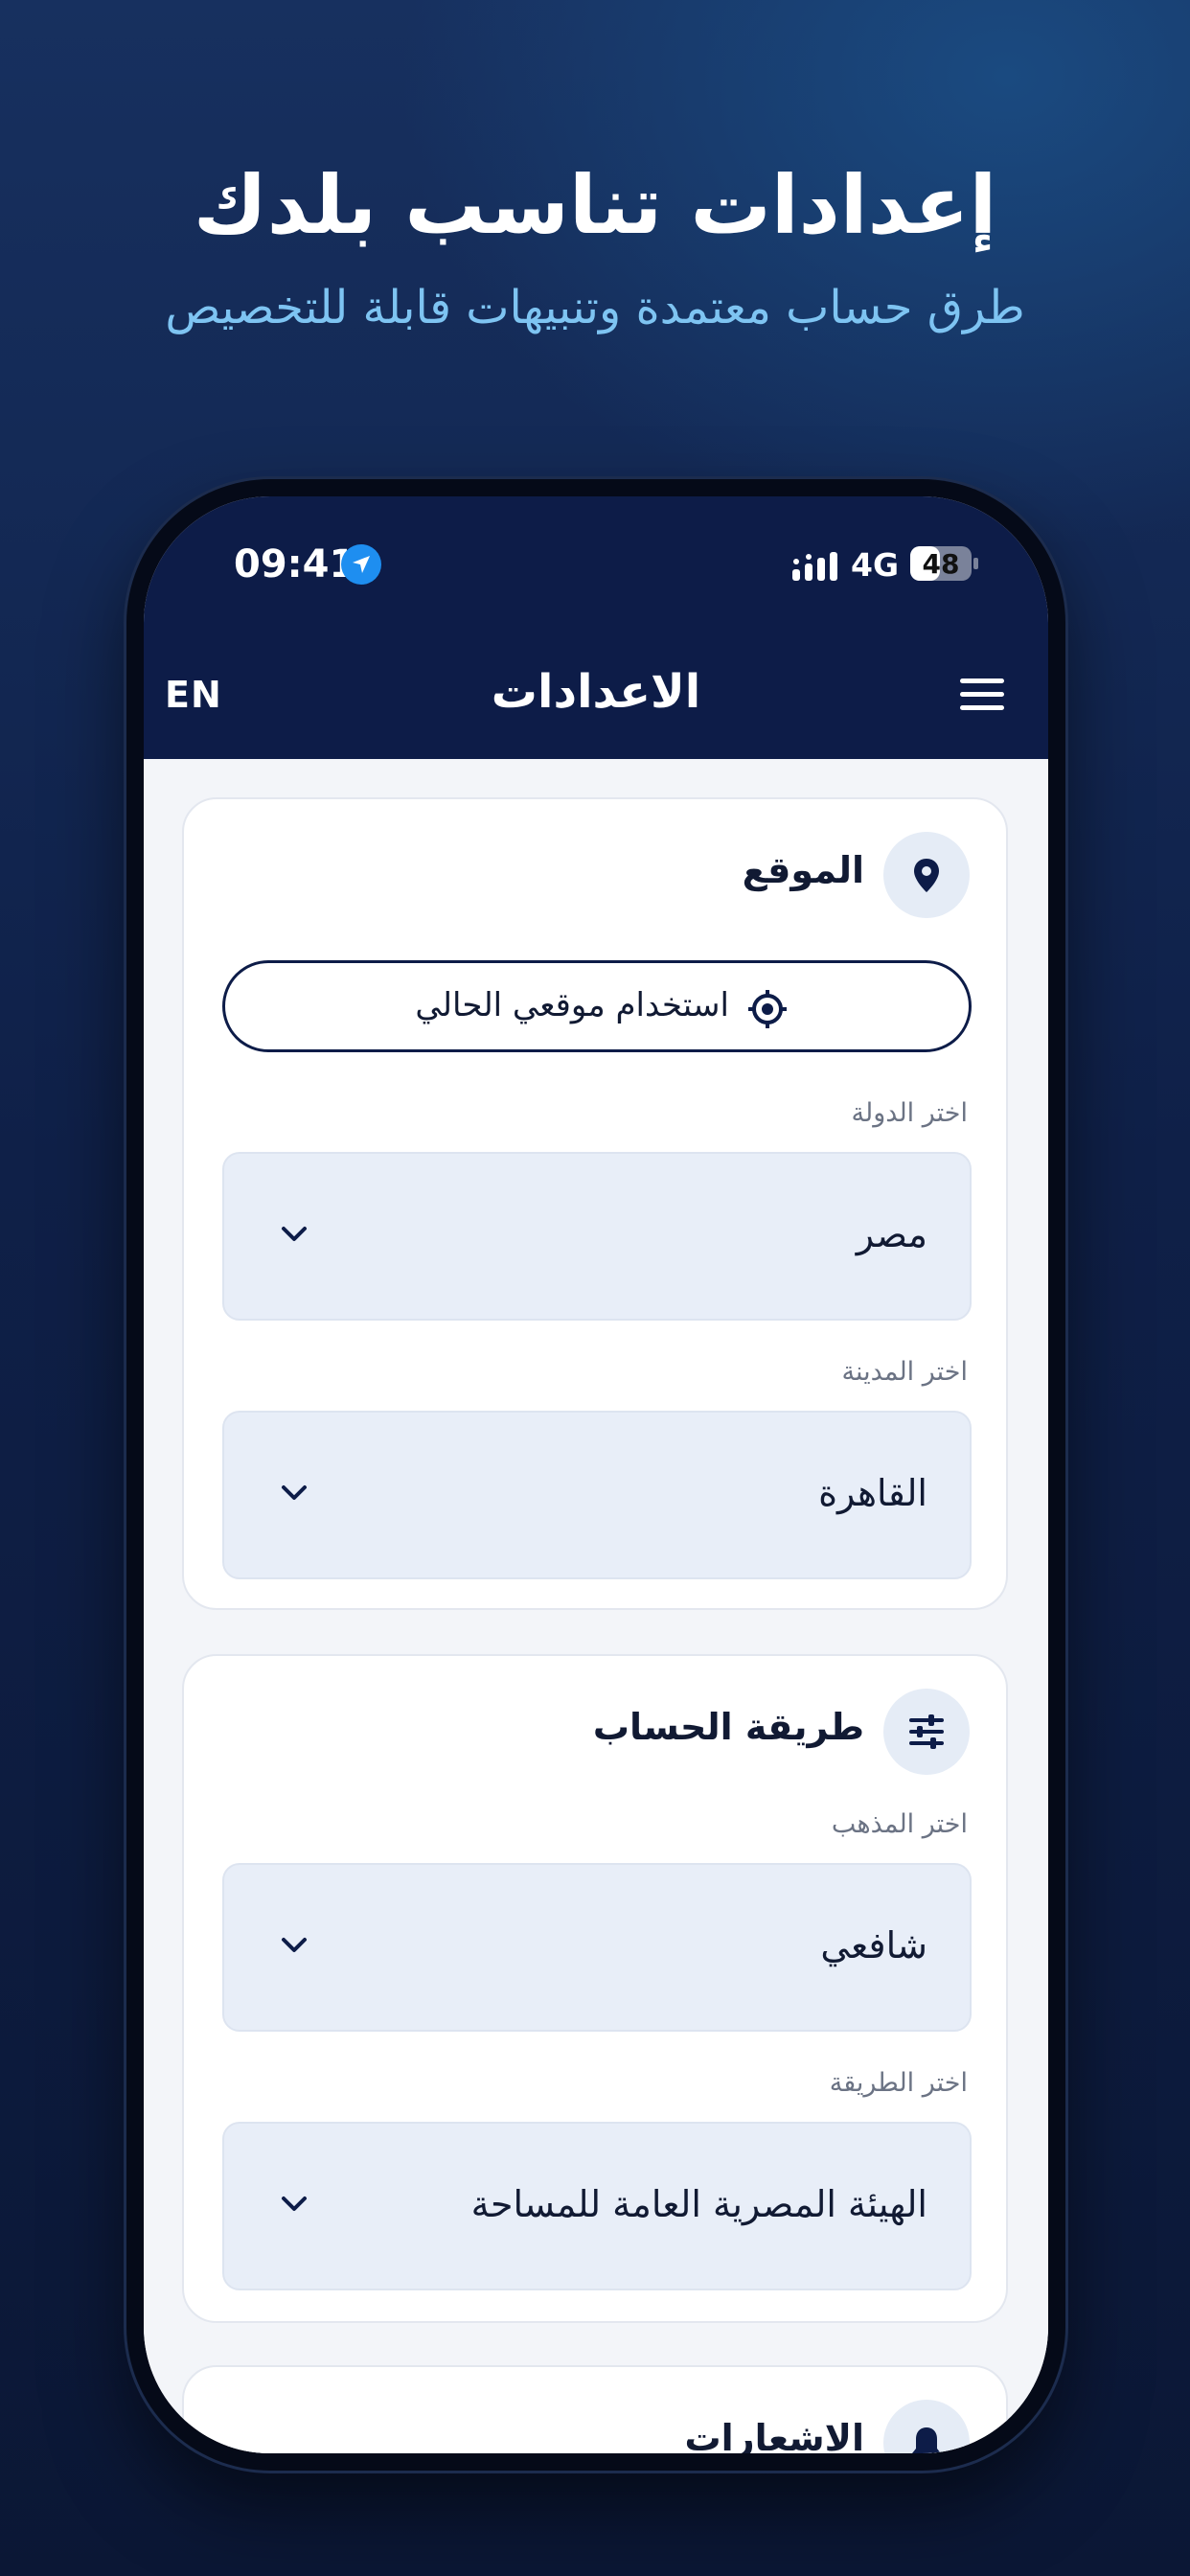 The width and height of the screenshot is (1190, 2576). I want to click on country-select-value: مصر, so click(891, 1234).